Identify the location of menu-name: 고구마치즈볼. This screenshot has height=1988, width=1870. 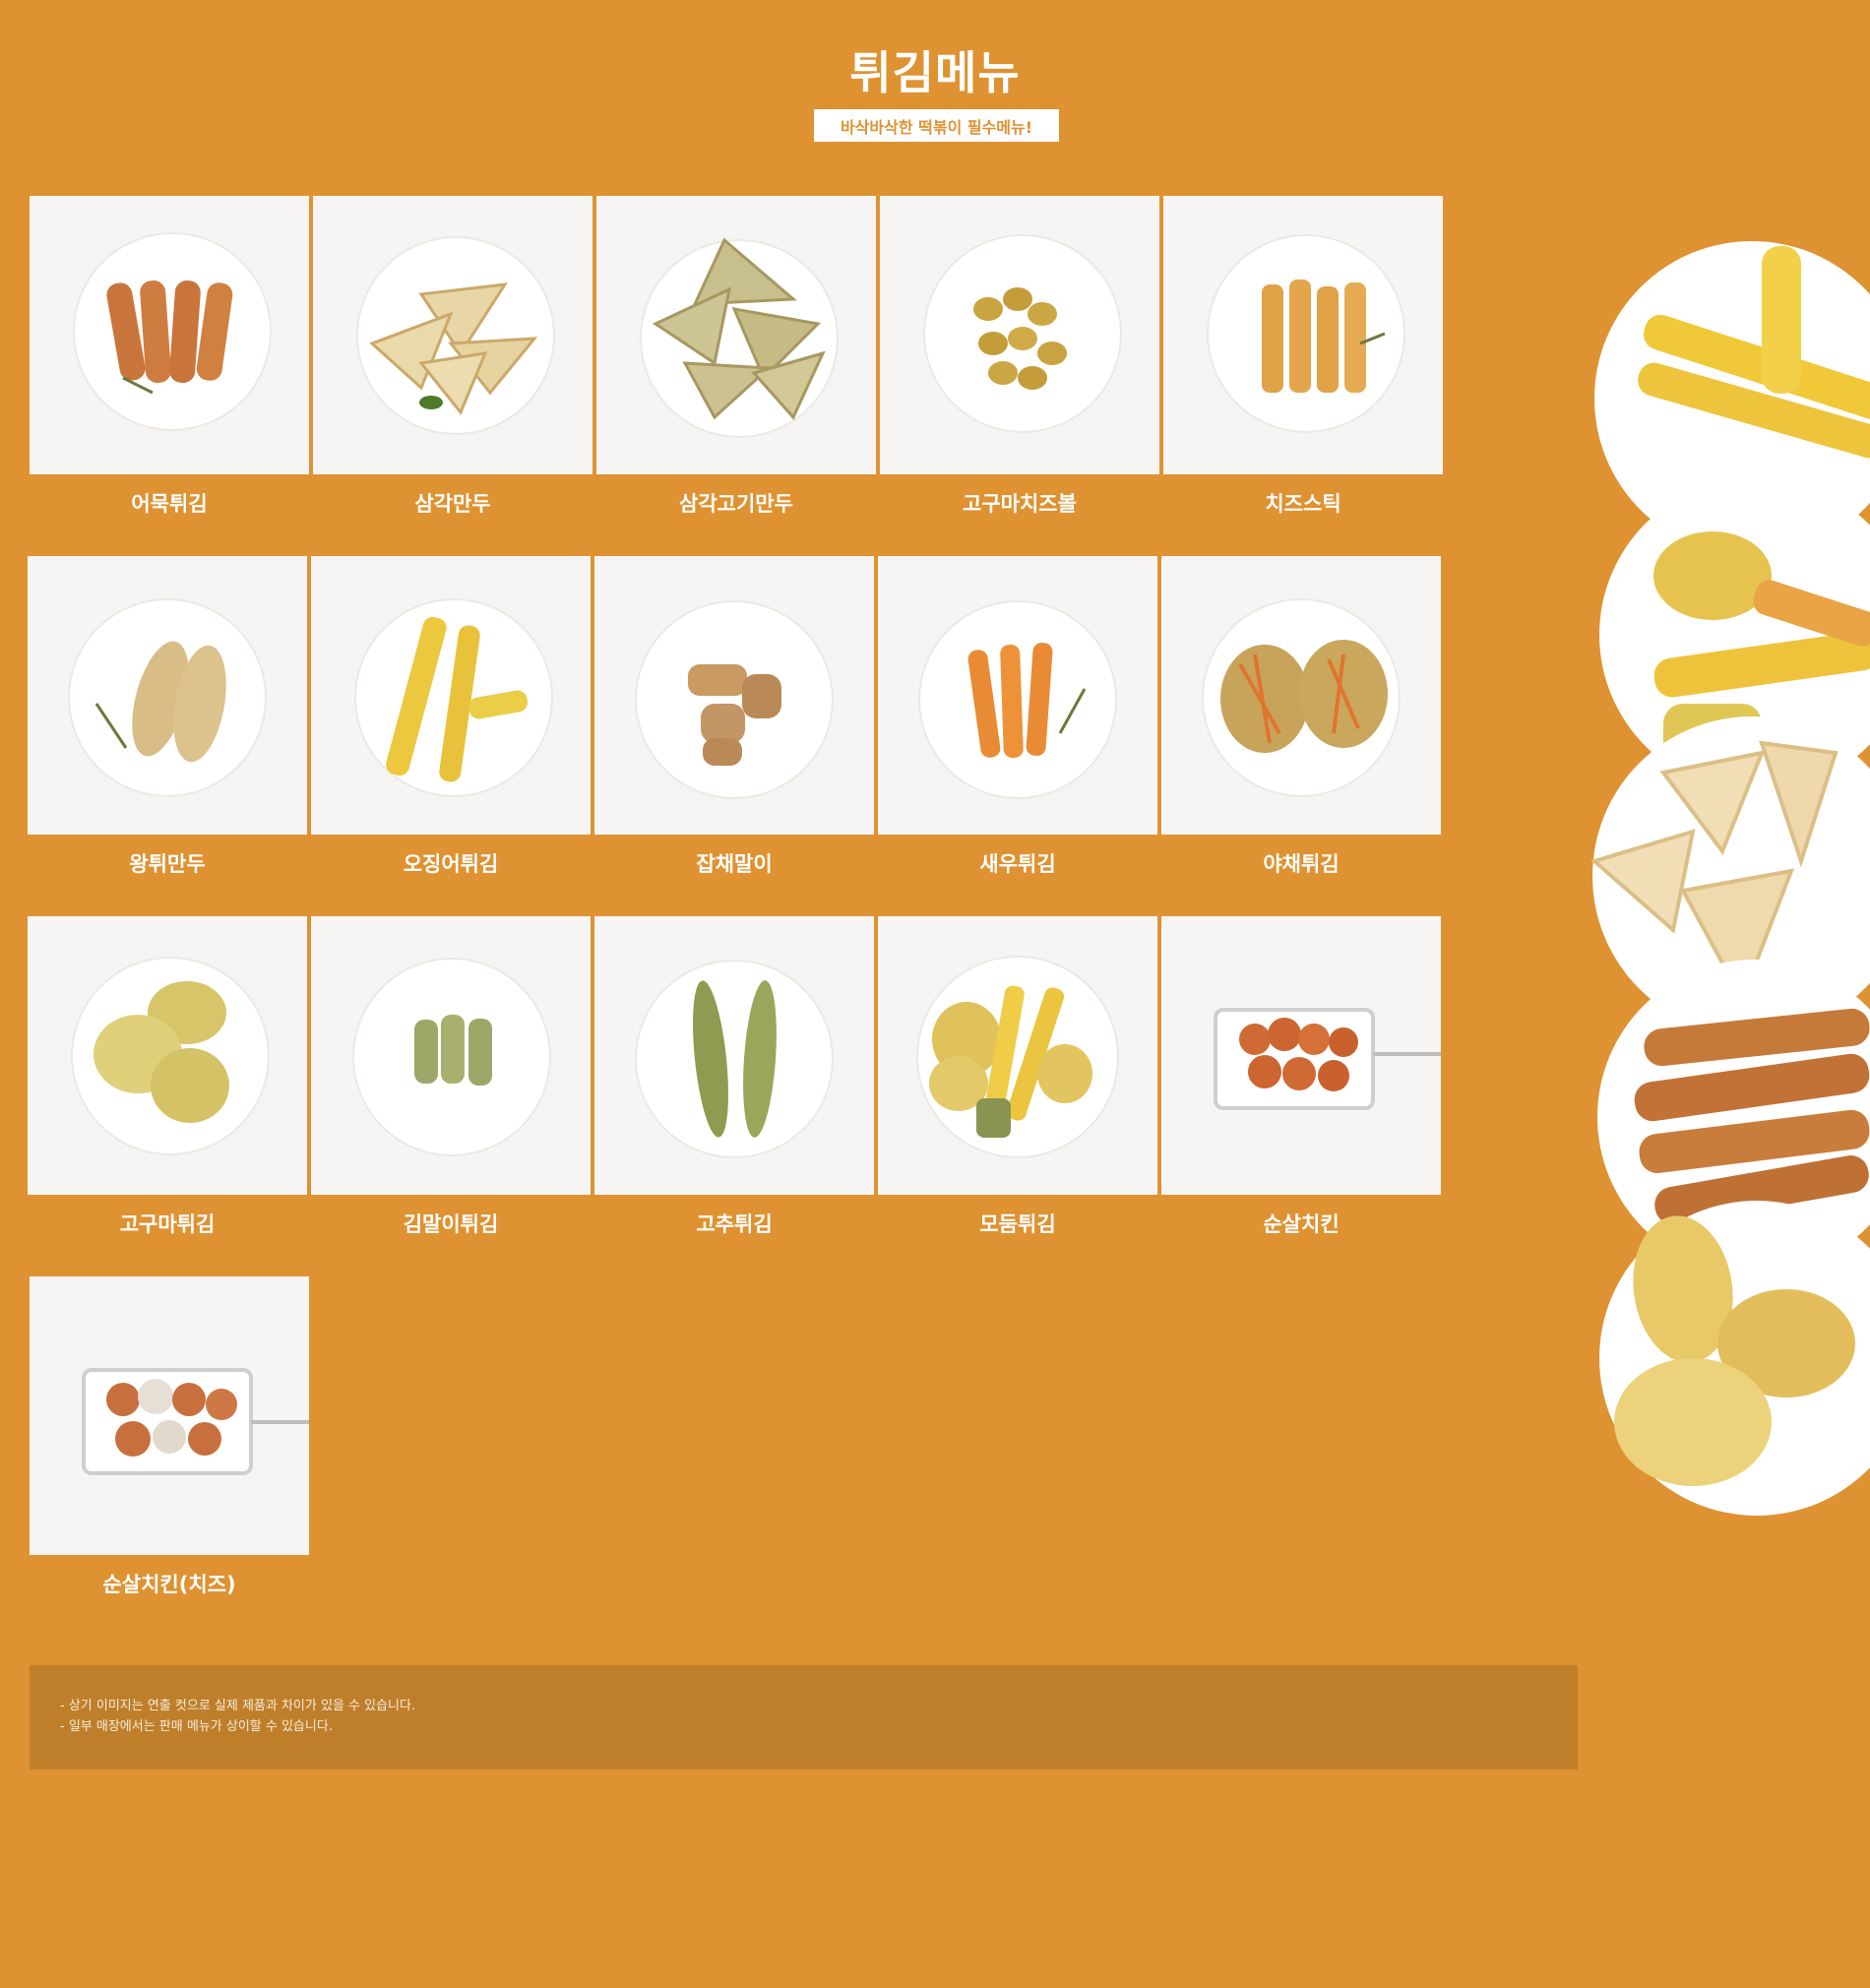
(1020, 504).